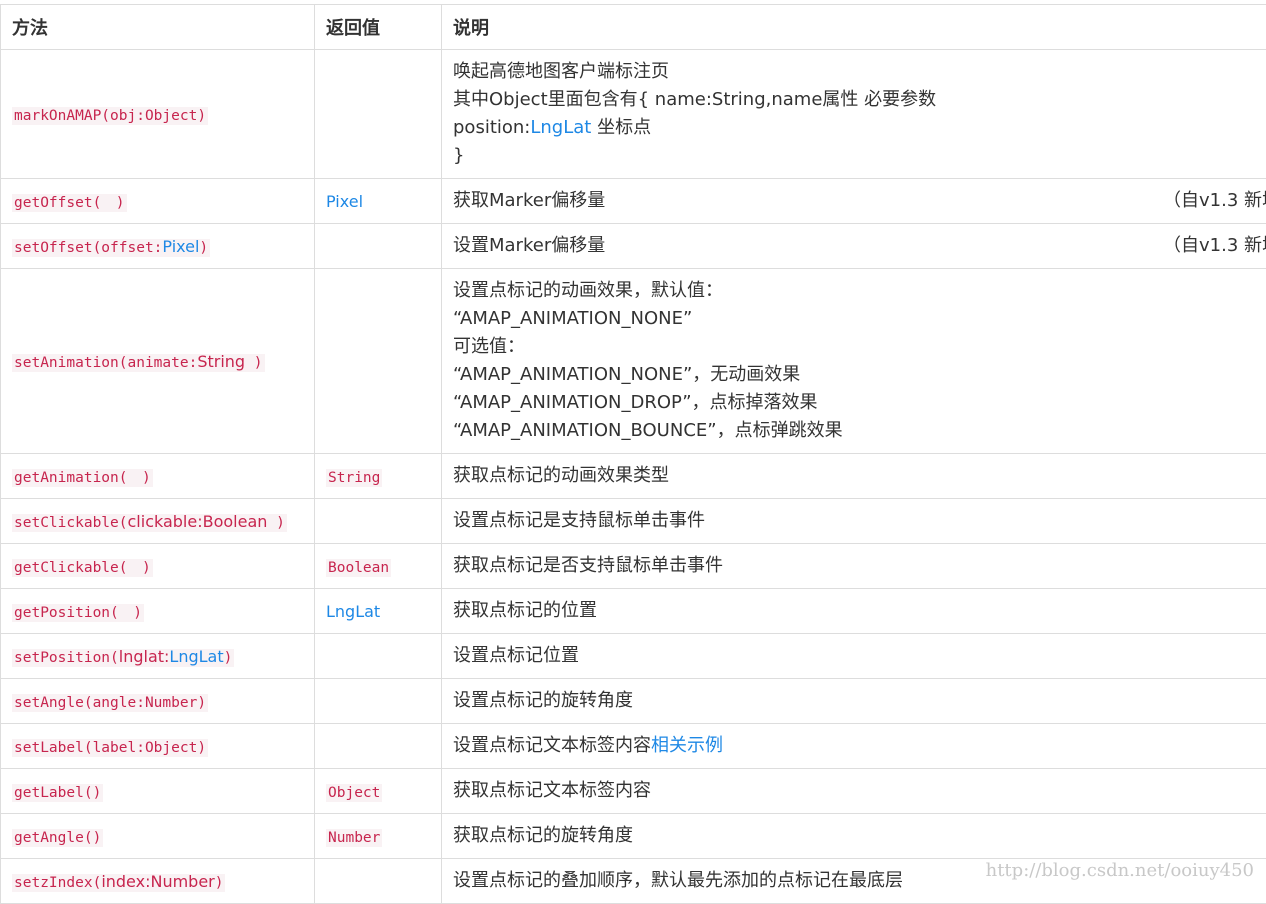  What do you see at coordinates (859, 791) in the screenshot?
I see `description-text: 获取点标记文本标签内容` at bounding box center [859, 791].